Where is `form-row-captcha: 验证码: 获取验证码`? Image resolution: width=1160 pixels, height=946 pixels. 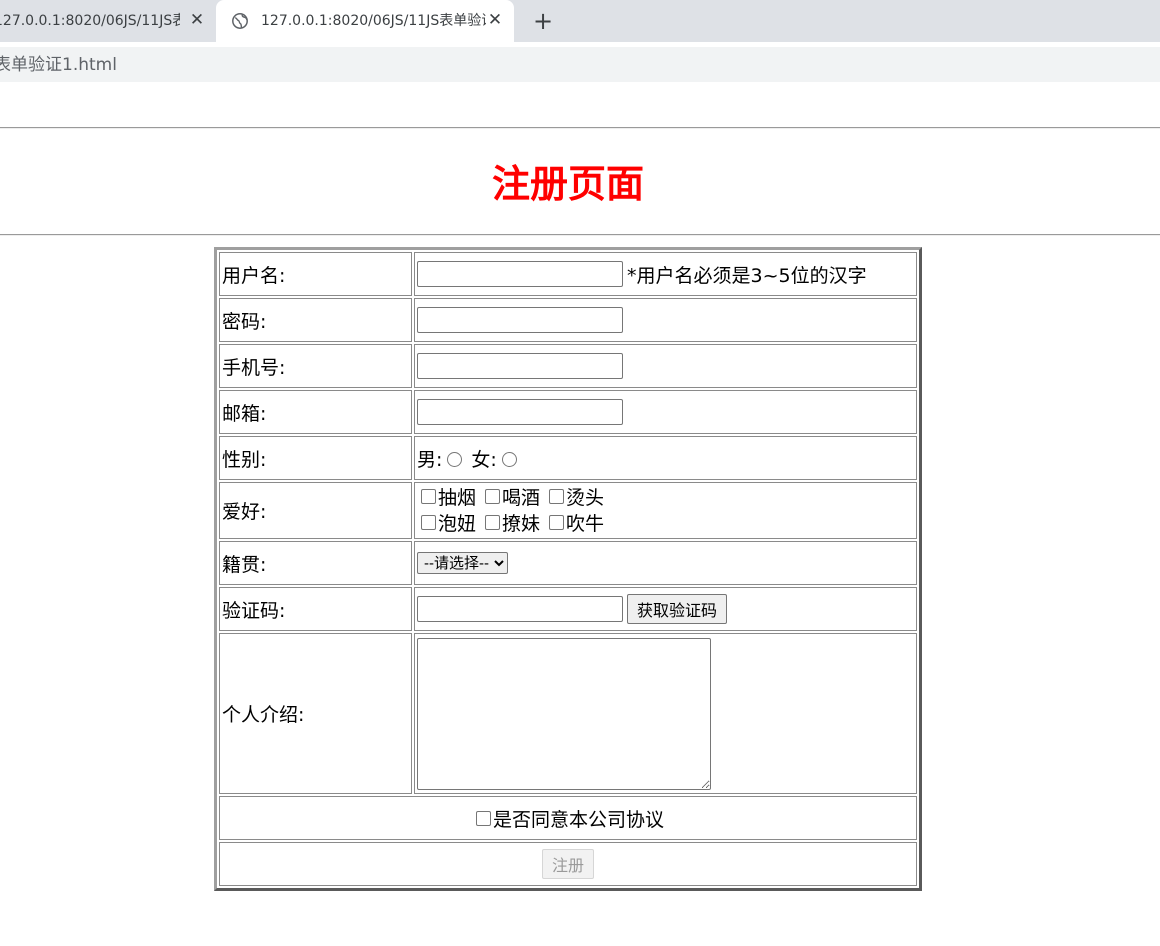 form-row-captcha: 验证码: 获取验证码 is located at coordinates (568, 609).